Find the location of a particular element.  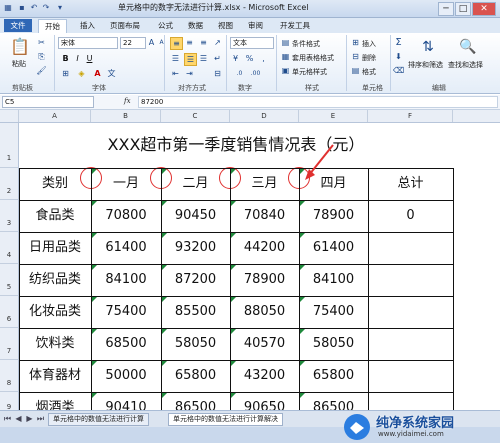

table-cell-feb: 85500 is located at coordinates (195, 312).